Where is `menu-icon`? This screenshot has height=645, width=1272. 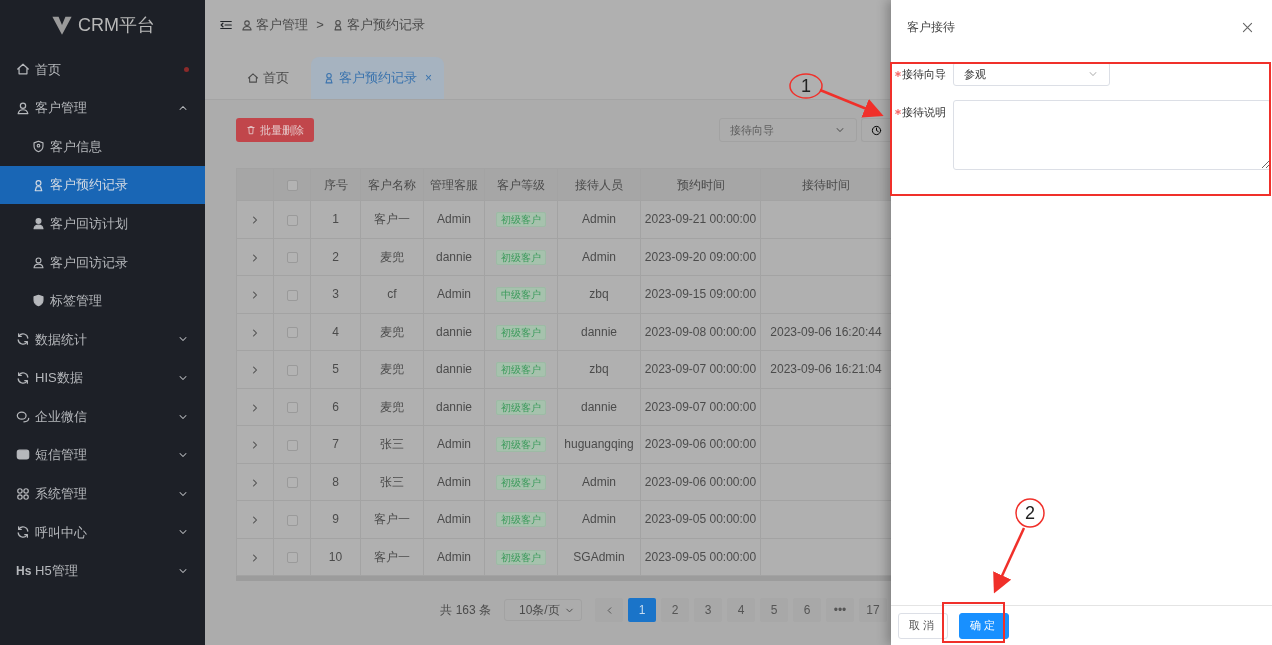
menu-icon is located at coordinates (226, 25).